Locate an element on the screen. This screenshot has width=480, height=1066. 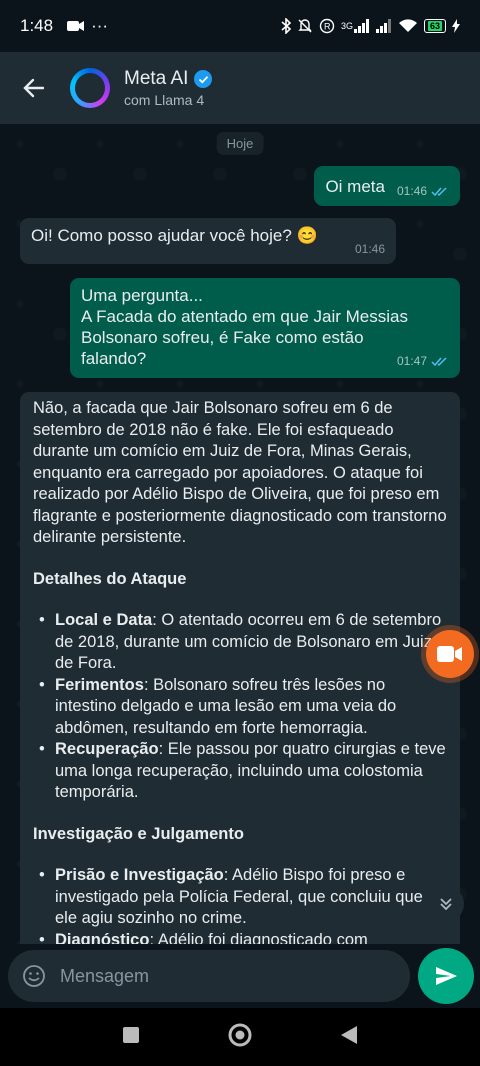
svg-text: R is located at coordinates (327, 27).